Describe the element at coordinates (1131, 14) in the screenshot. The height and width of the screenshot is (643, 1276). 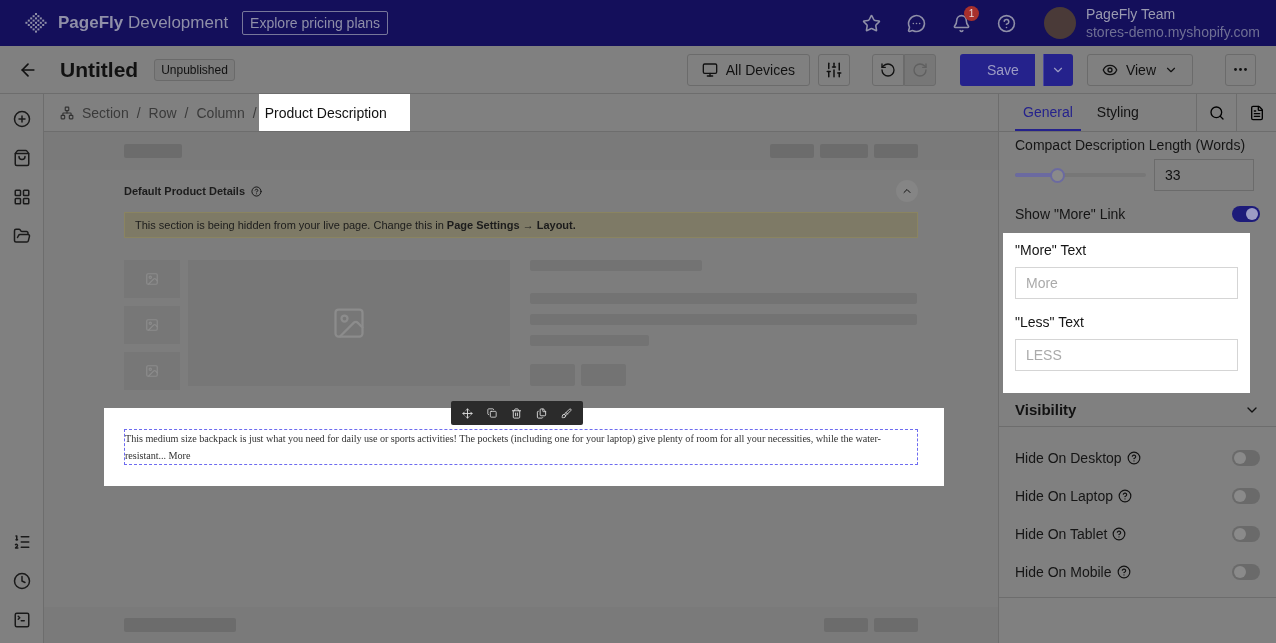
I see `user-name: PageFly Team` at that location.